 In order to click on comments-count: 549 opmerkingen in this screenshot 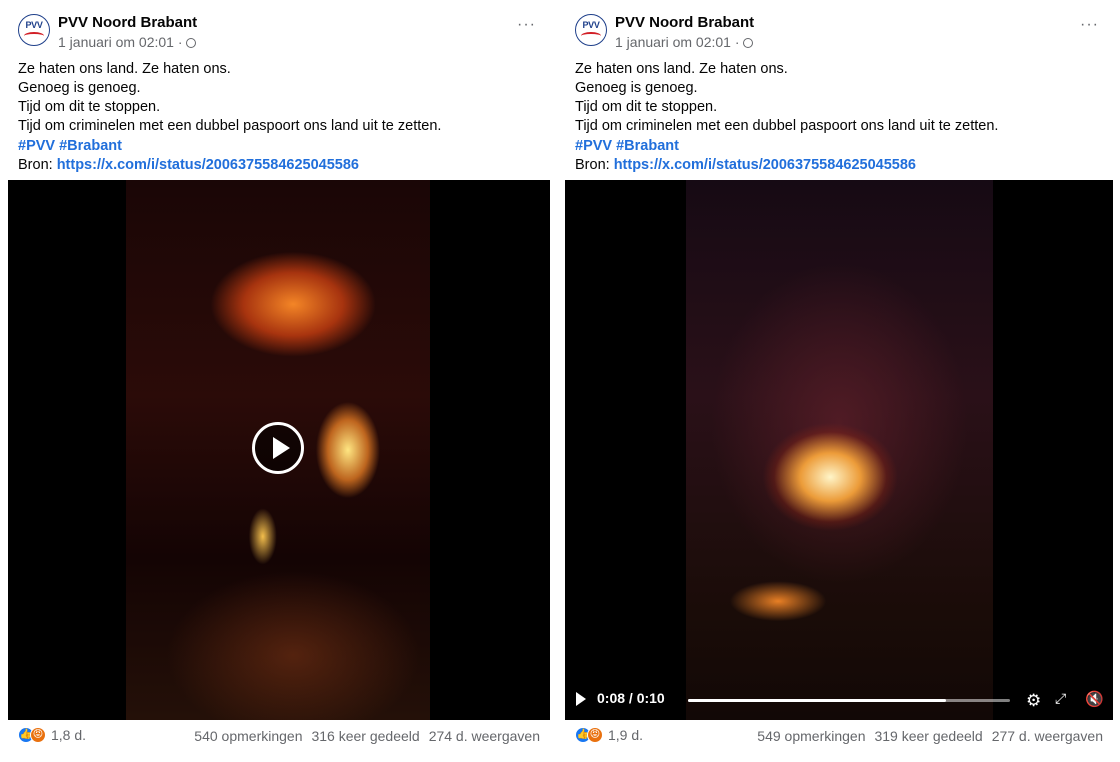, I will do `click(811, 736)`.